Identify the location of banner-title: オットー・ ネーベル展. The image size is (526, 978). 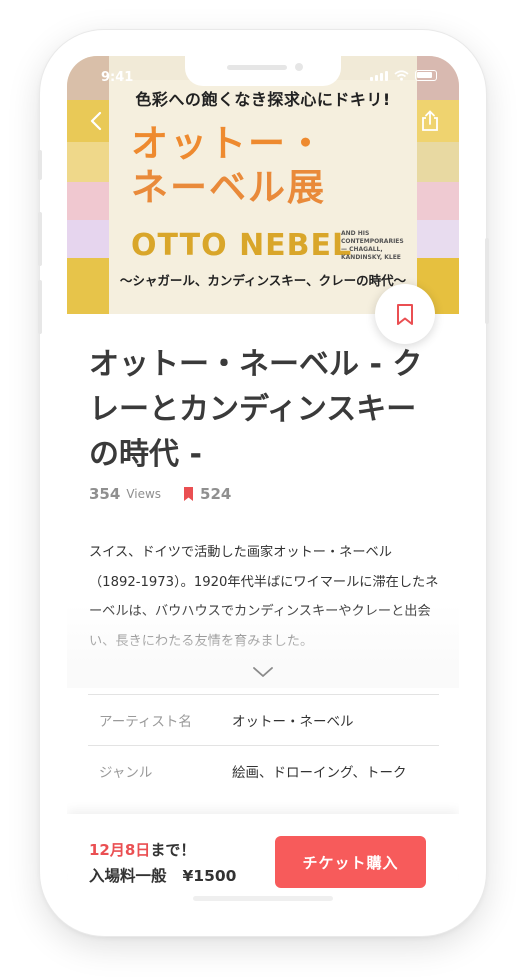
(228, 166).